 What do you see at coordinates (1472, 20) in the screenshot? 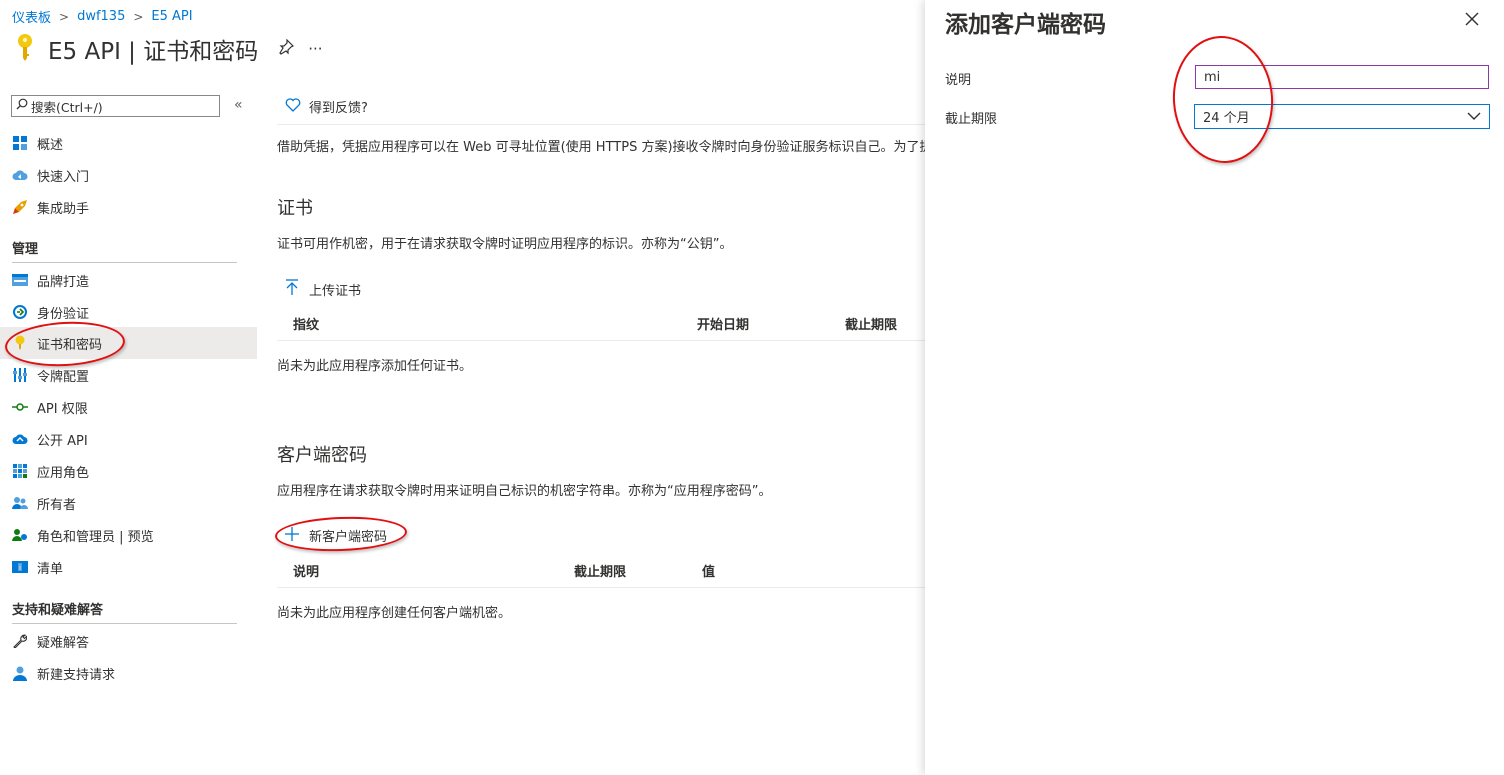
I see `close-icon` at bounding box center [1472, 20].